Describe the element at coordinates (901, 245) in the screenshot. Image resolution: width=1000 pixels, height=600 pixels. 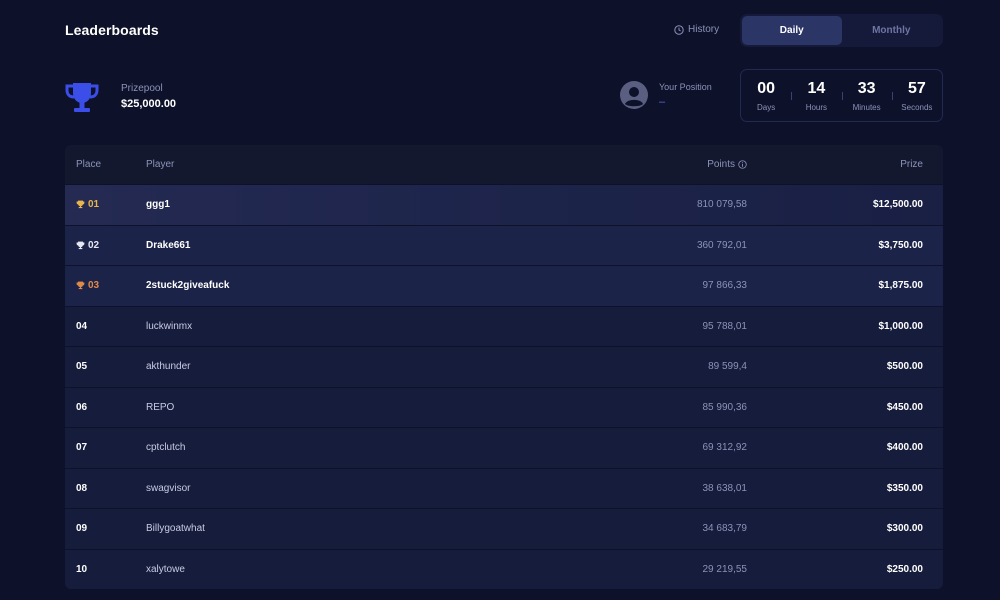
I see `row-prize: $3,750.00` at that location.